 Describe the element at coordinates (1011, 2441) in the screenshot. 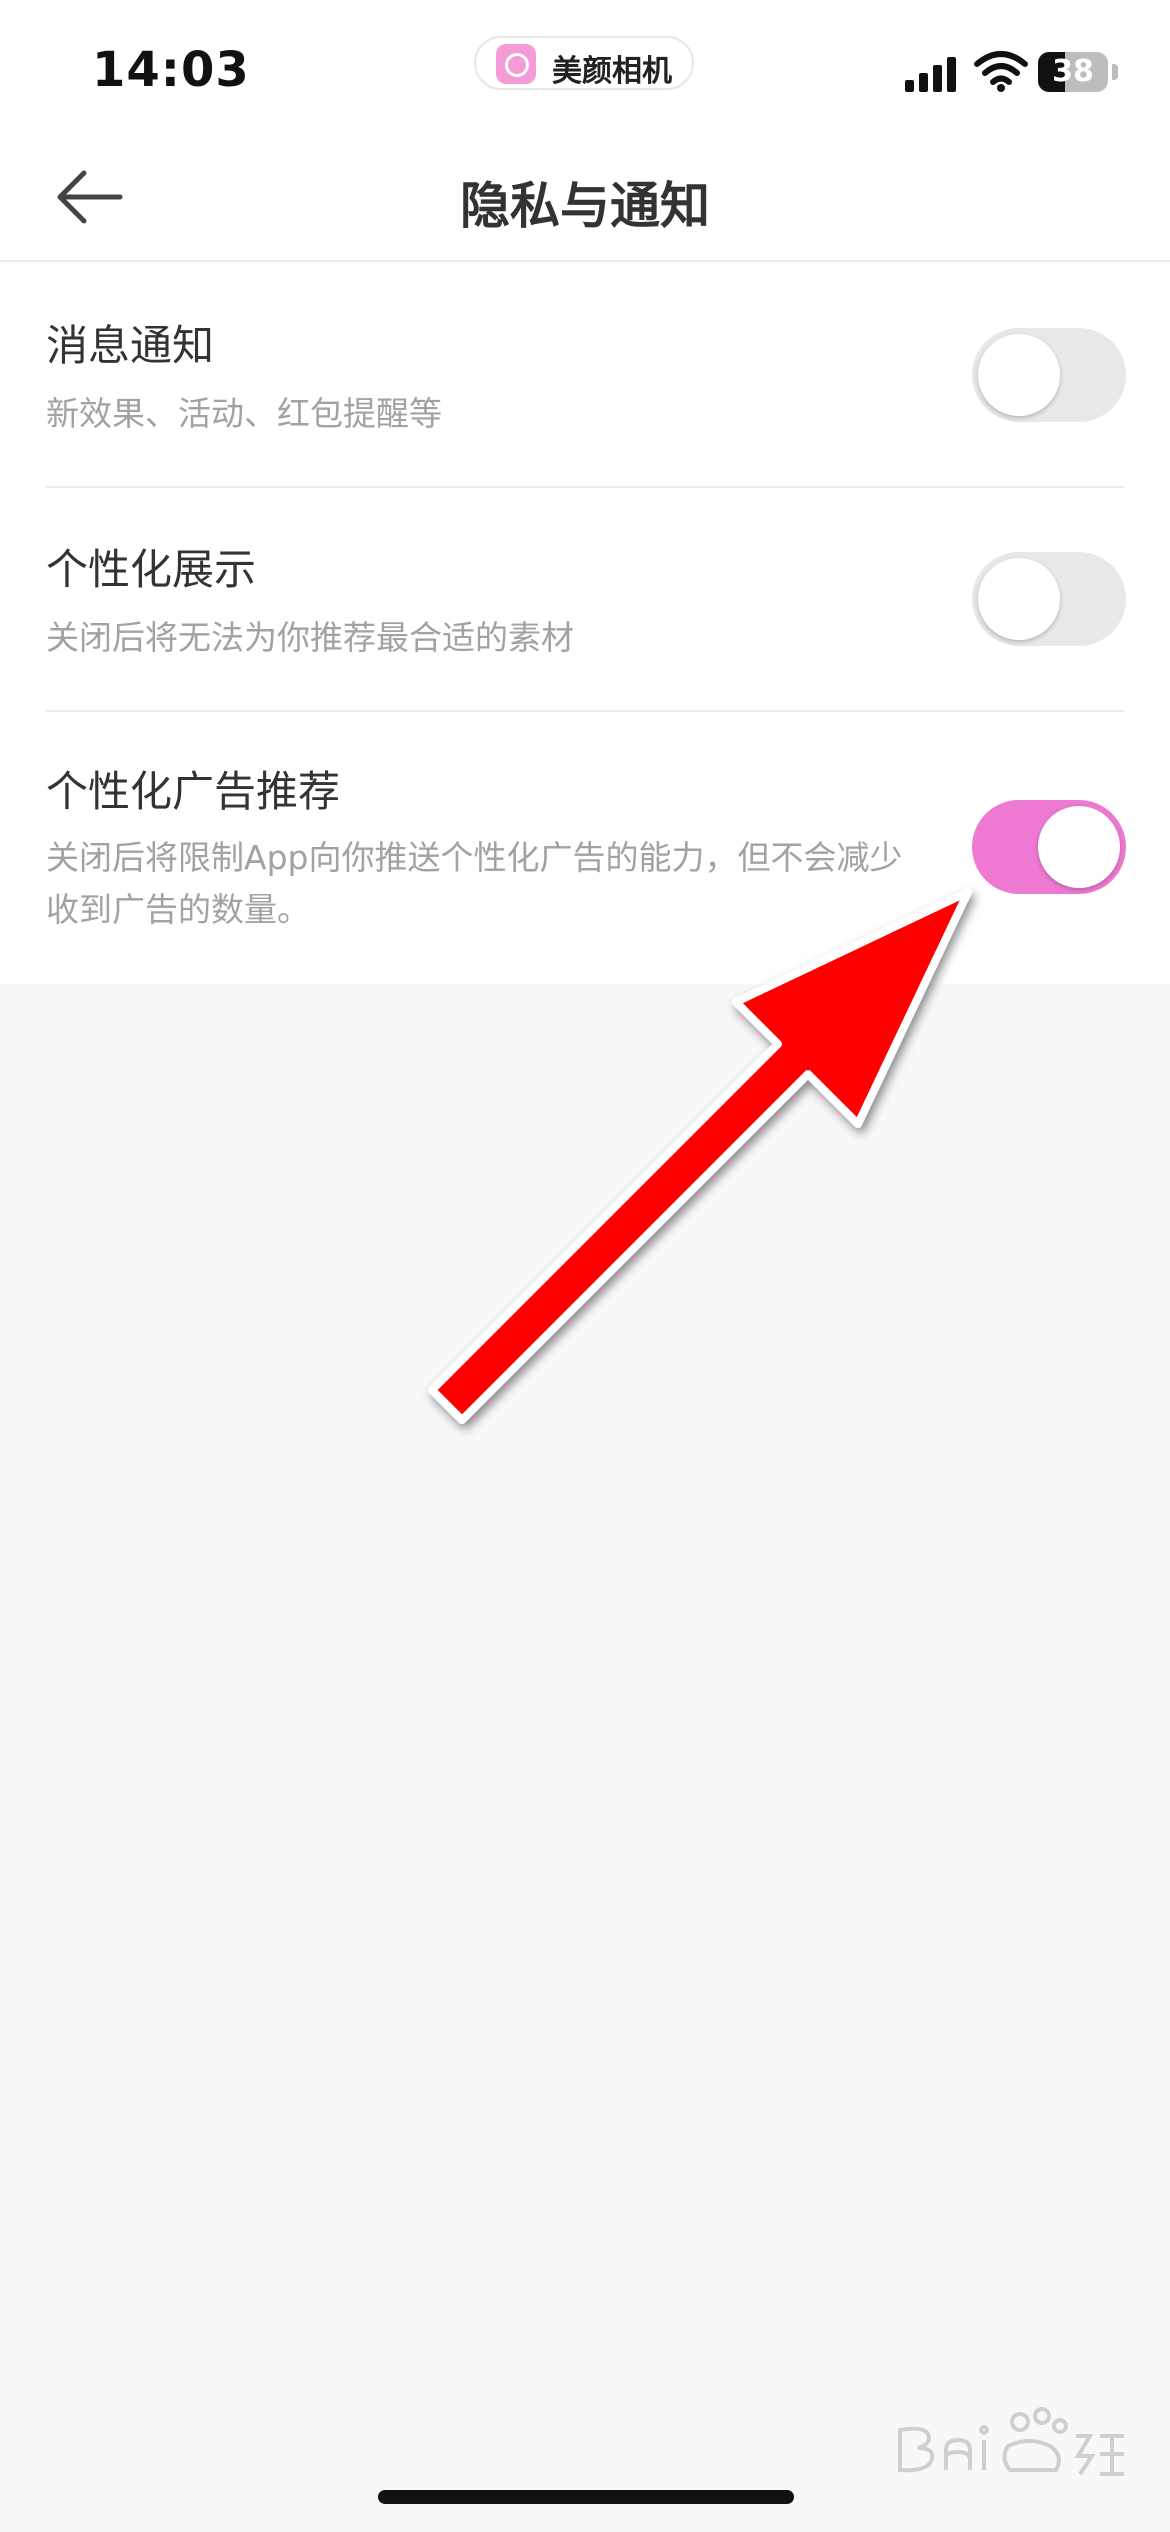

I see `baidu-jingyan-logo` at that location.